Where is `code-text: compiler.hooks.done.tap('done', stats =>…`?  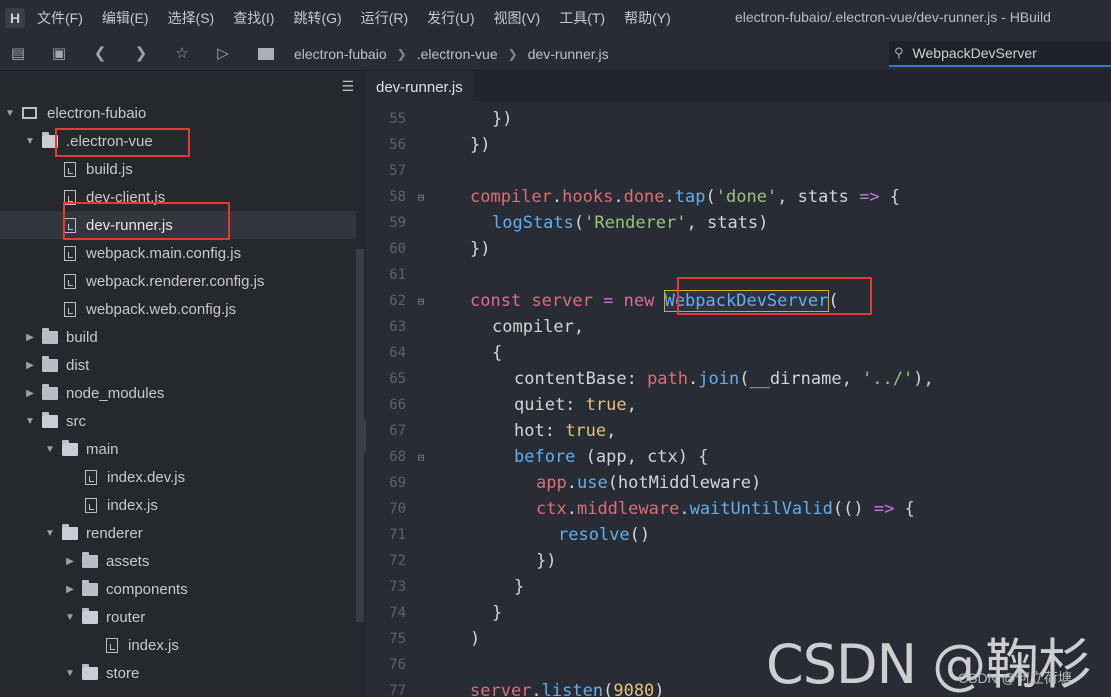
code-text: compiler.hooks.done.tap('done', stats =>… is located at coordinates (685, 197).